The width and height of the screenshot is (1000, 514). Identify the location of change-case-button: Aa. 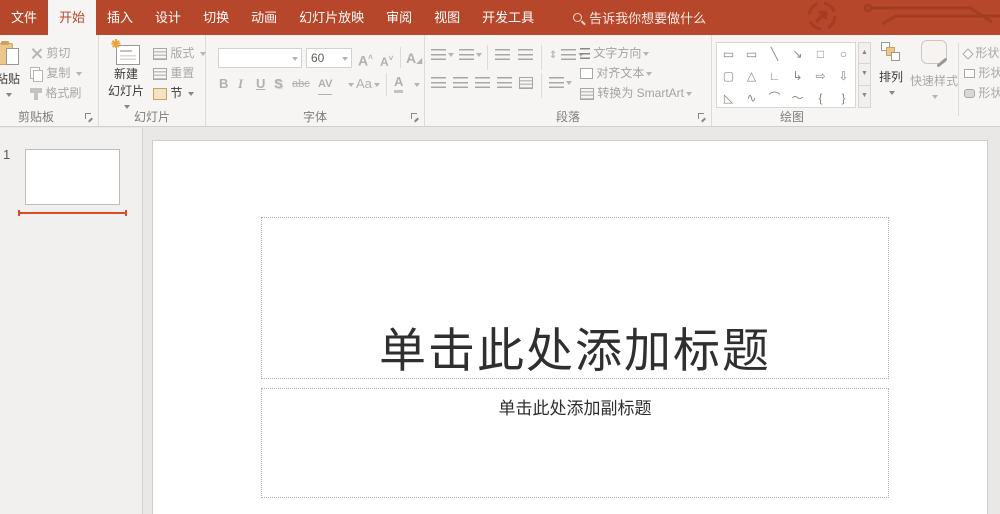
(368, 84).